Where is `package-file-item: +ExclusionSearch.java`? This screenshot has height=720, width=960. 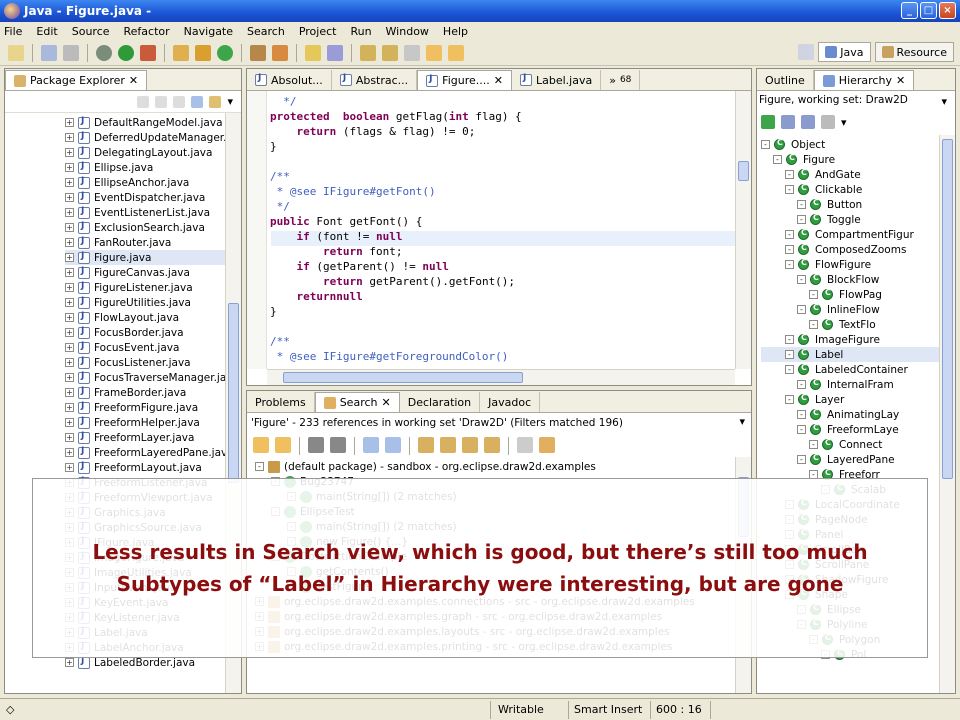
package-file-item: +ExclusionSearch.java is located at coordinates (145, 227).